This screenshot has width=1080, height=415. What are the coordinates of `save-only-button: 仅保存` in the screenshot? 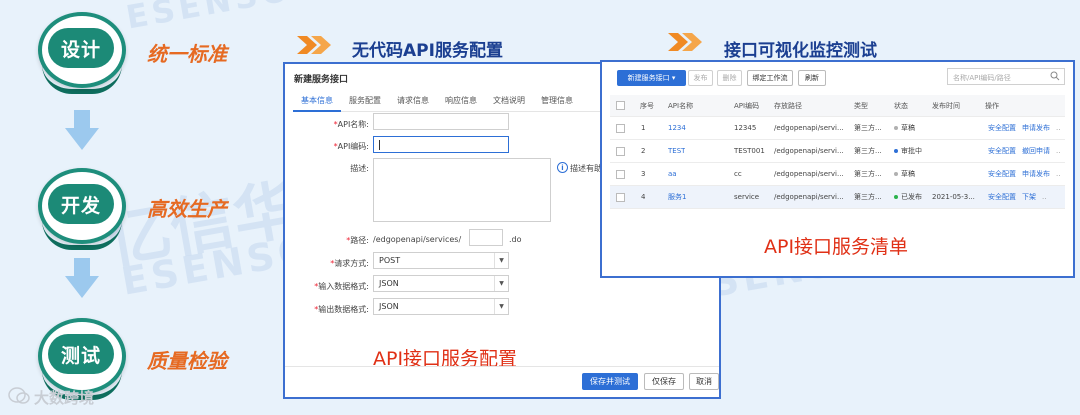 It's located at (664, 381).